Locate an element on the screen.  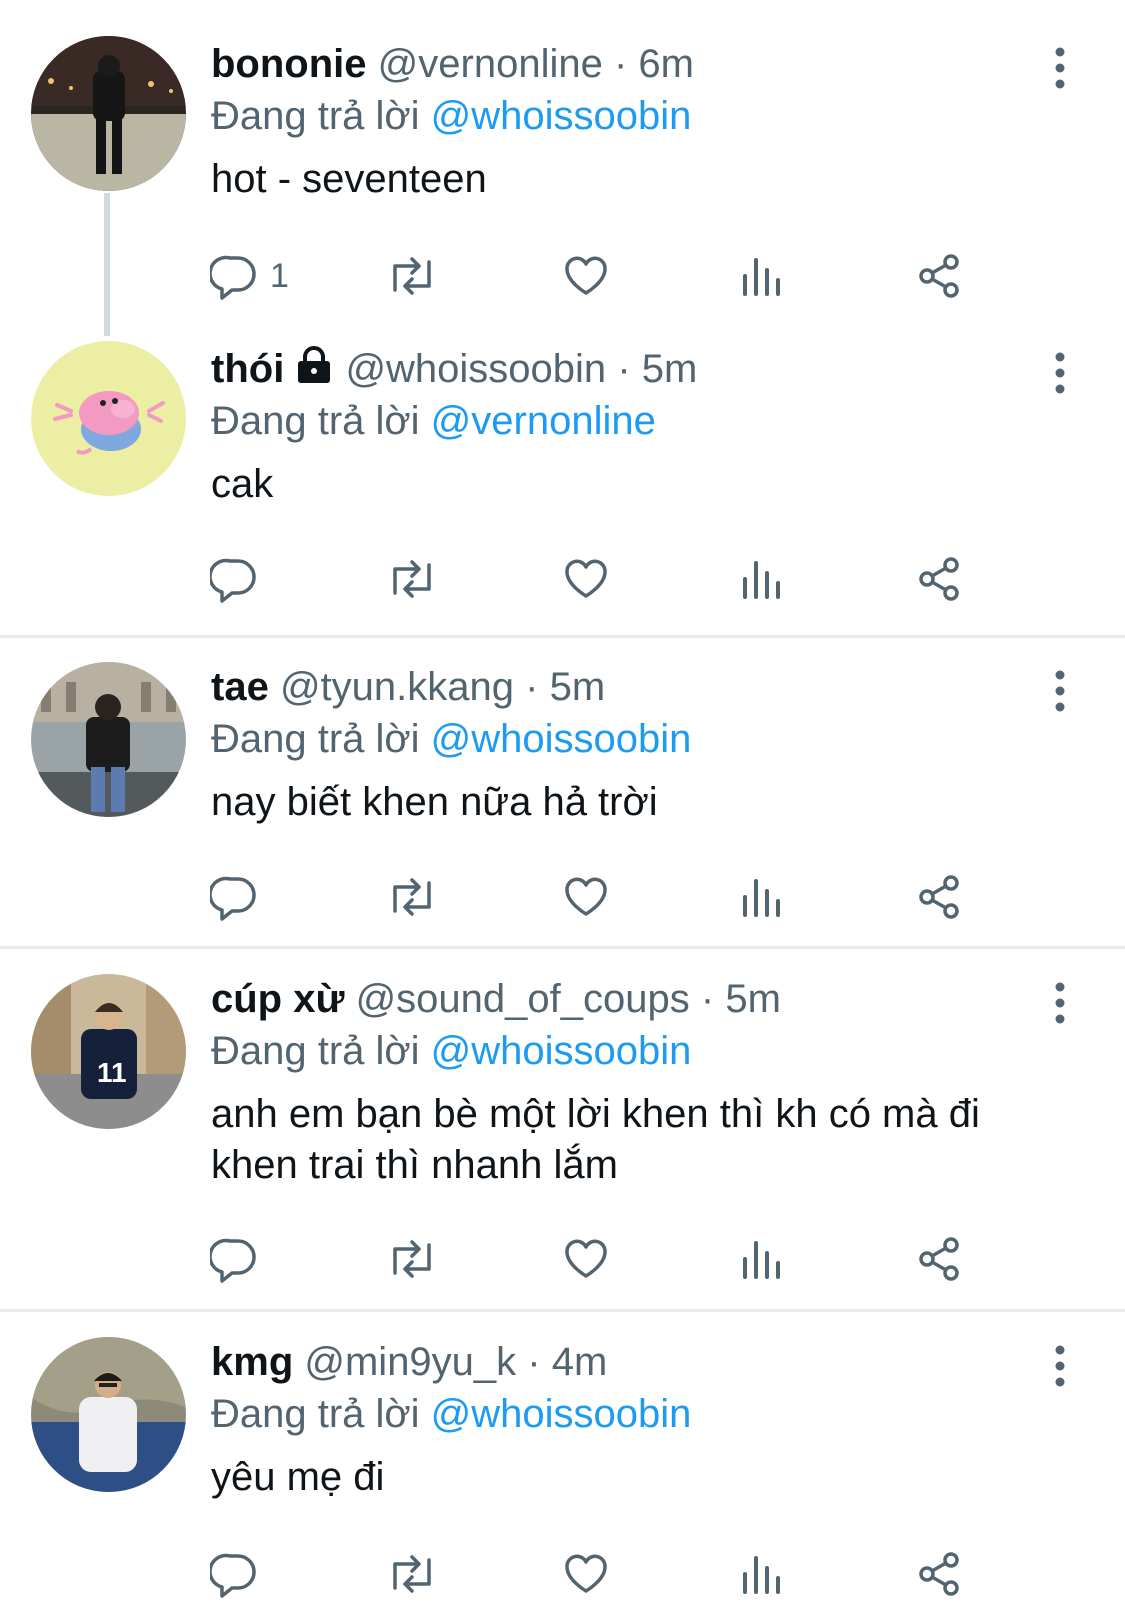
replying-to: Đang trả lời @vernonline is located at coordinates (433, 421).